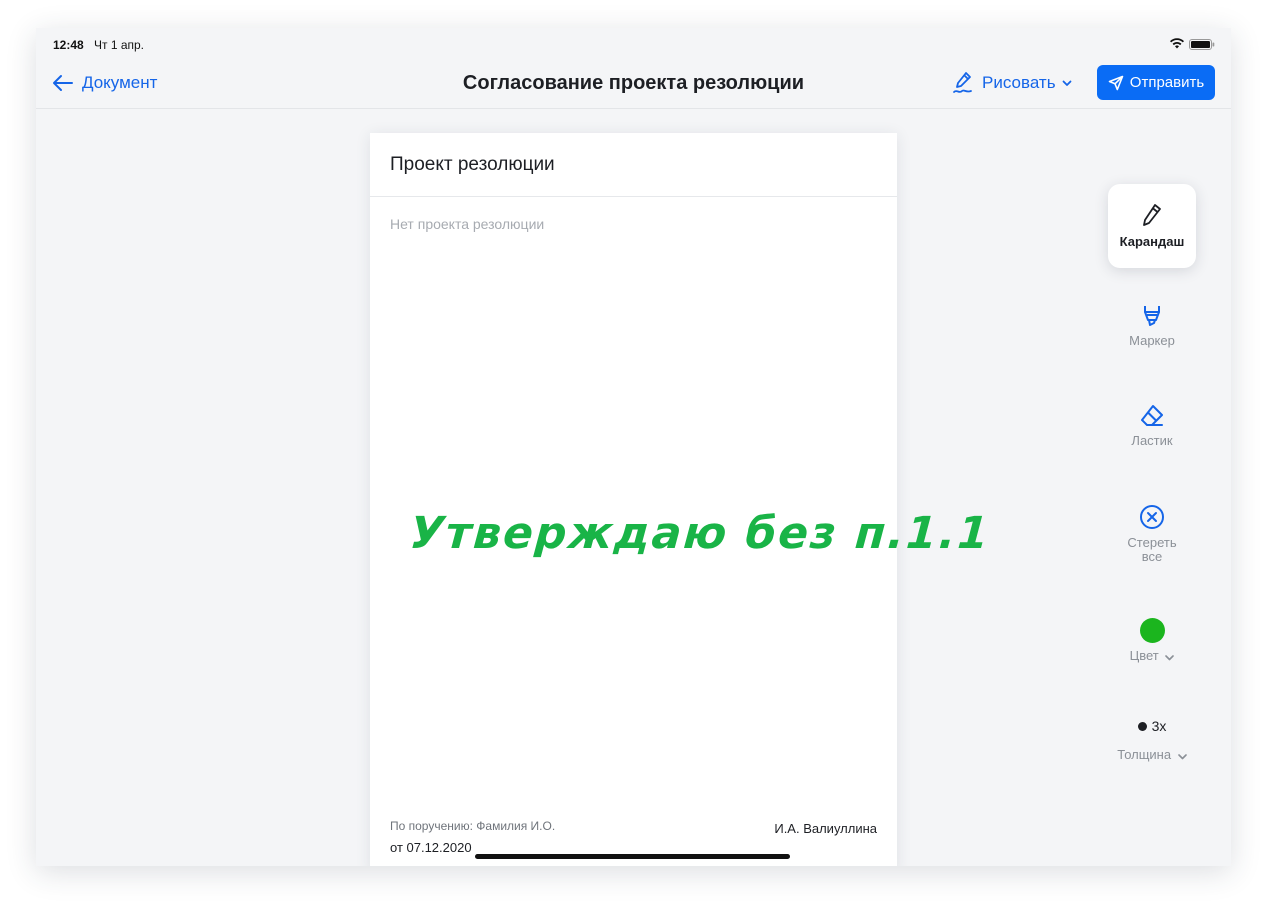 This screenshot has width=1267, height=907. I want to click on eraser-icon, so click(1152, 416).